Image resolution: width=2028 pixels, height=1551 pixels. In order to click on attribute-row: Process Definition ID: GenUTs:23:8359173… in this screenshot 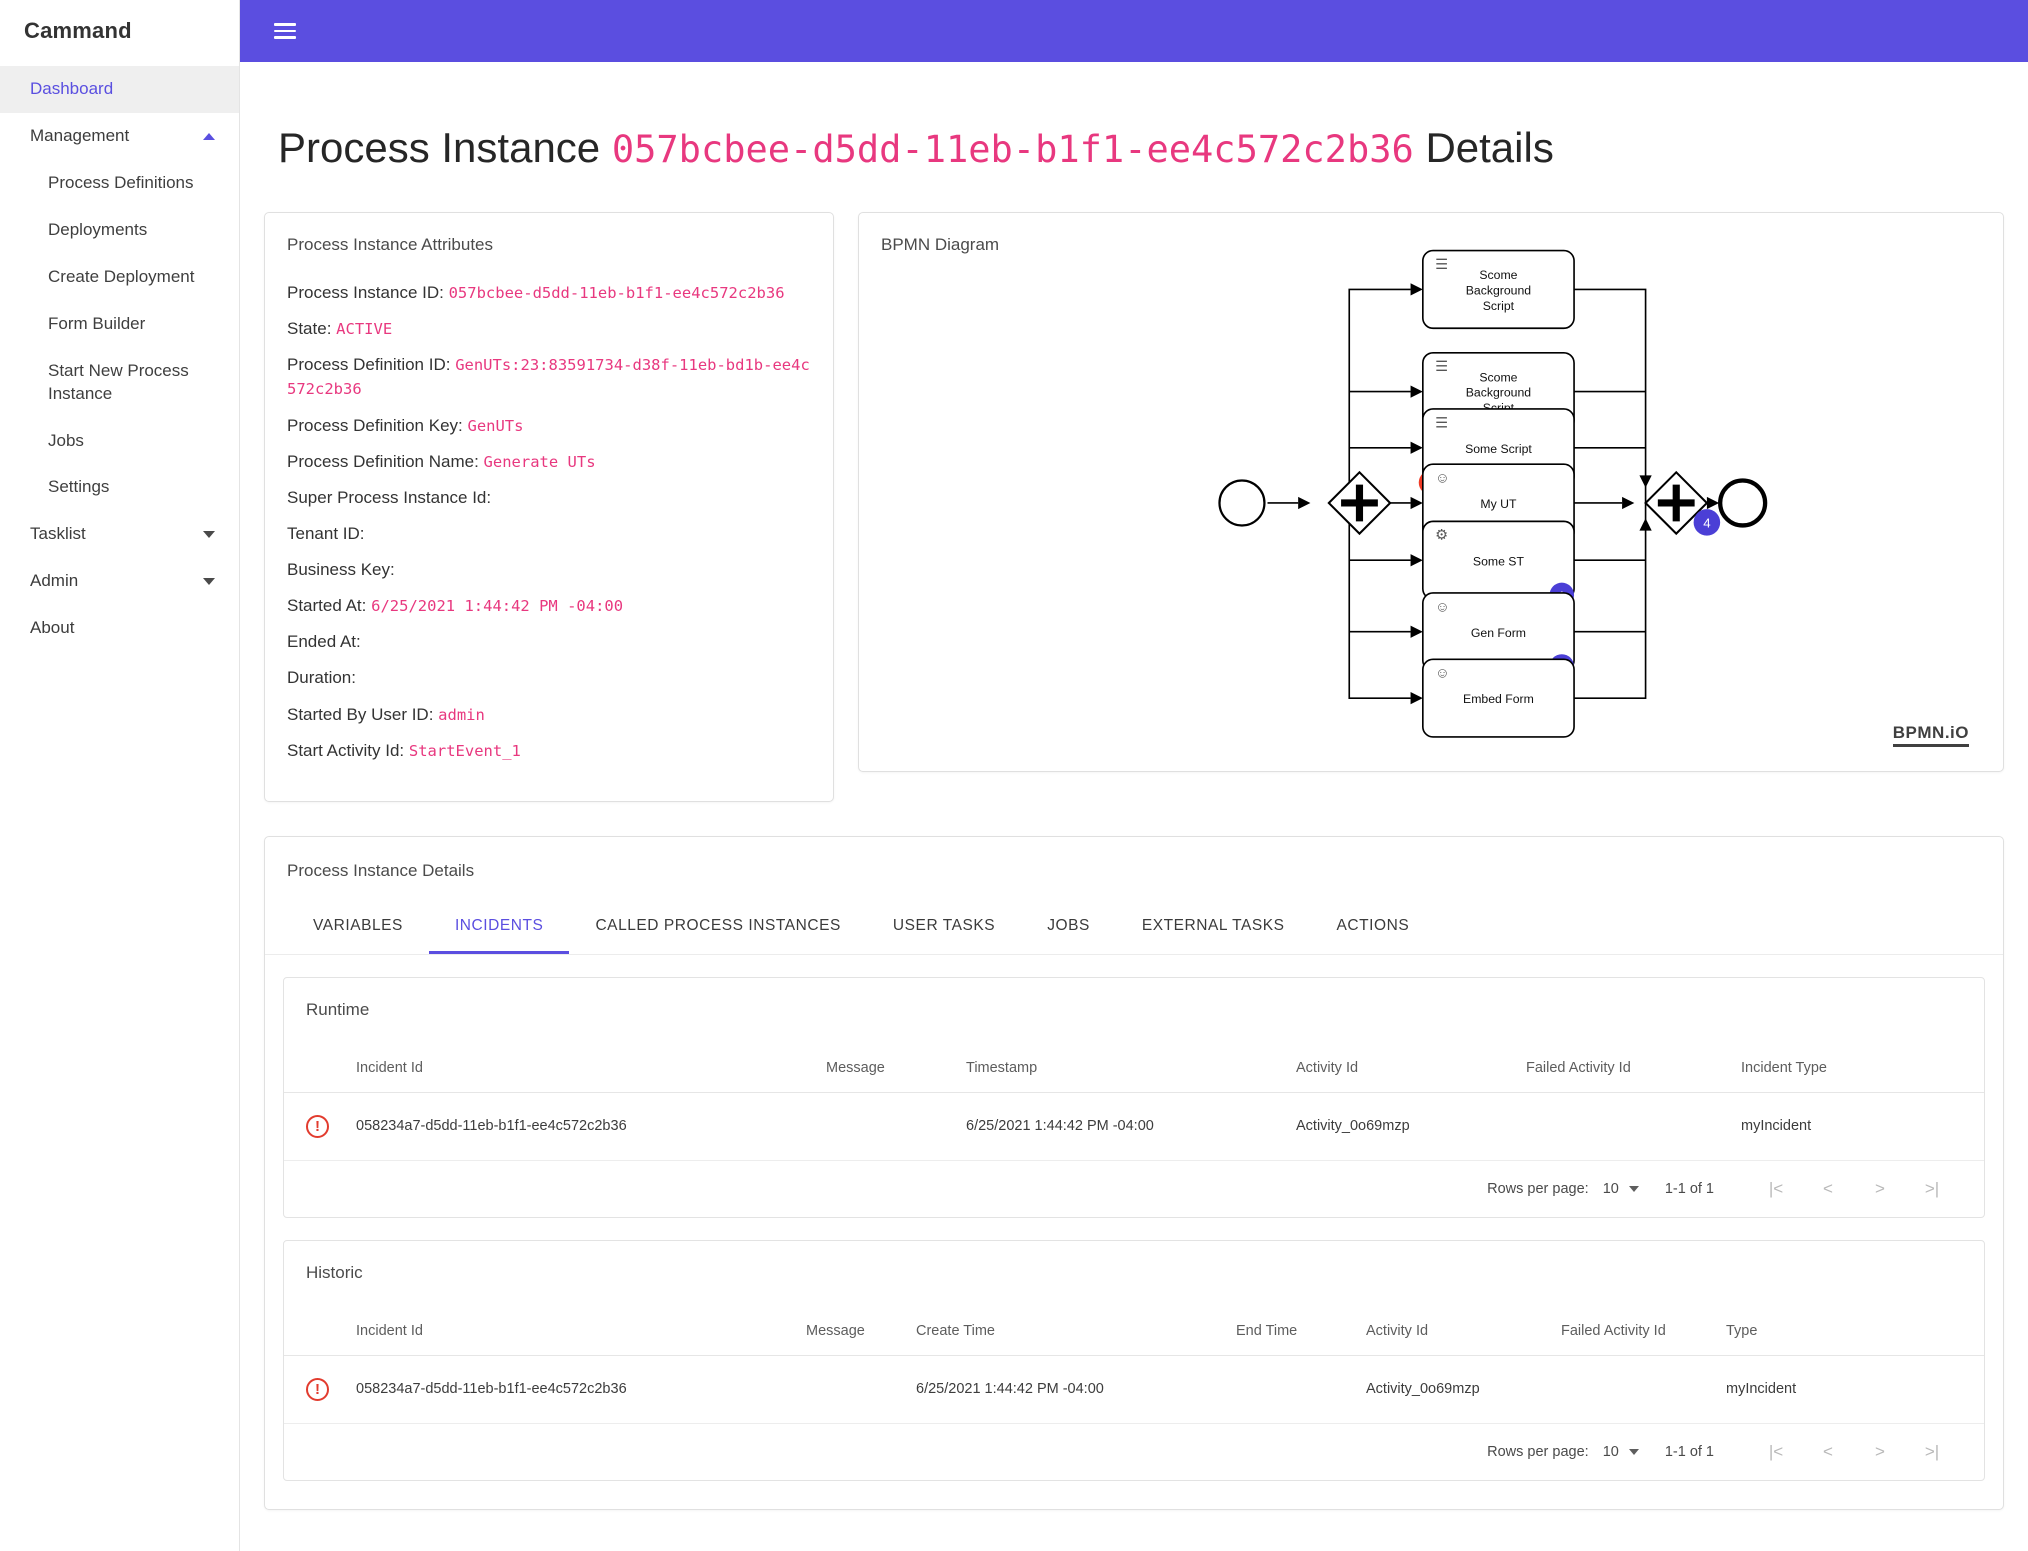, I will do `click(549, 377)`.